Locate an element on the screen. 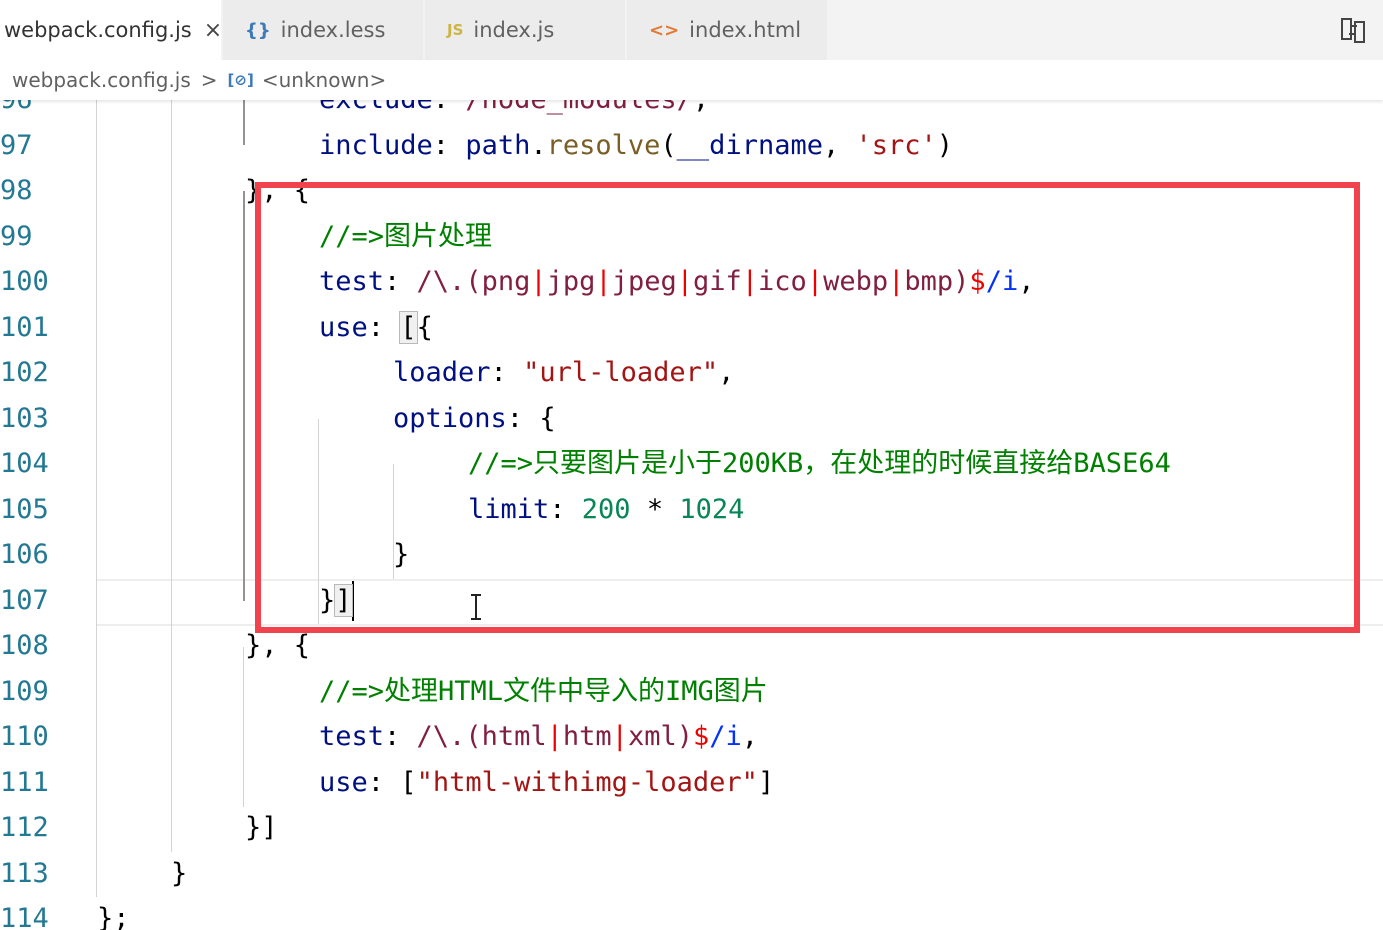 This screenshot has height=930, width=1383. line-number: 104 is located at coordinates (24, 463).